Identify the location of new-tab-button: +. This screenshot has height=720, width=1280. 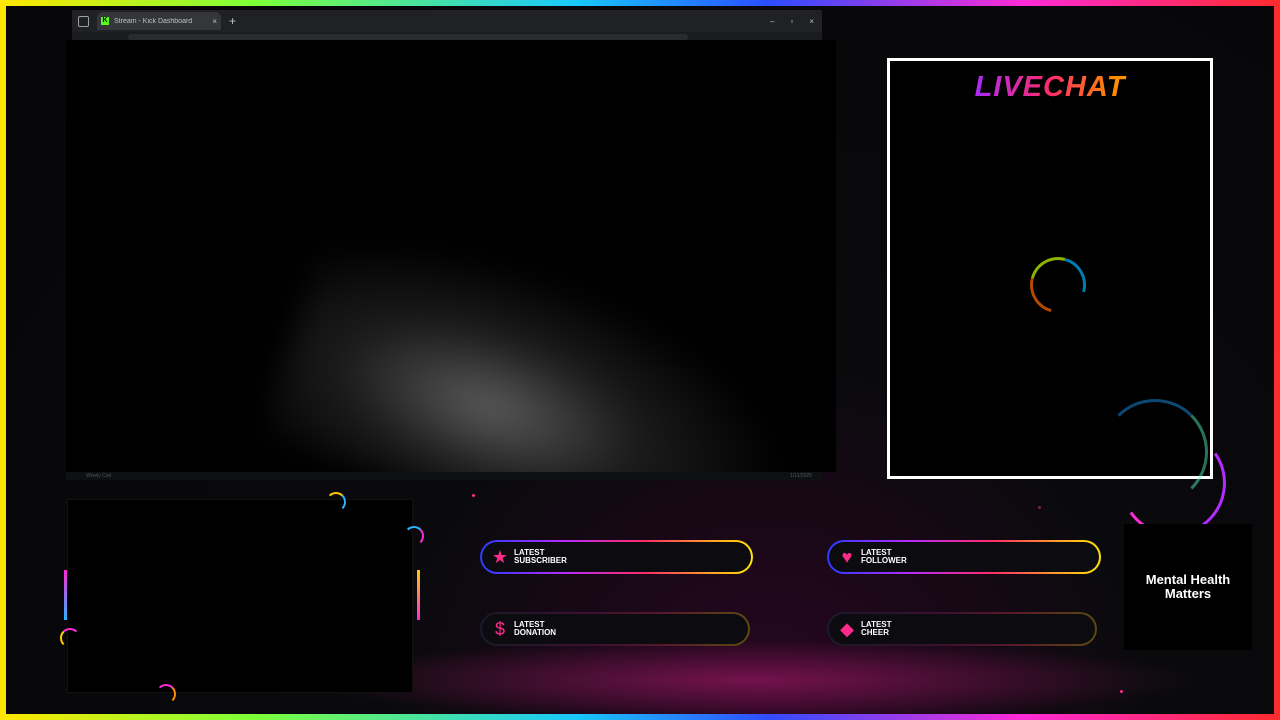
(232, 21).